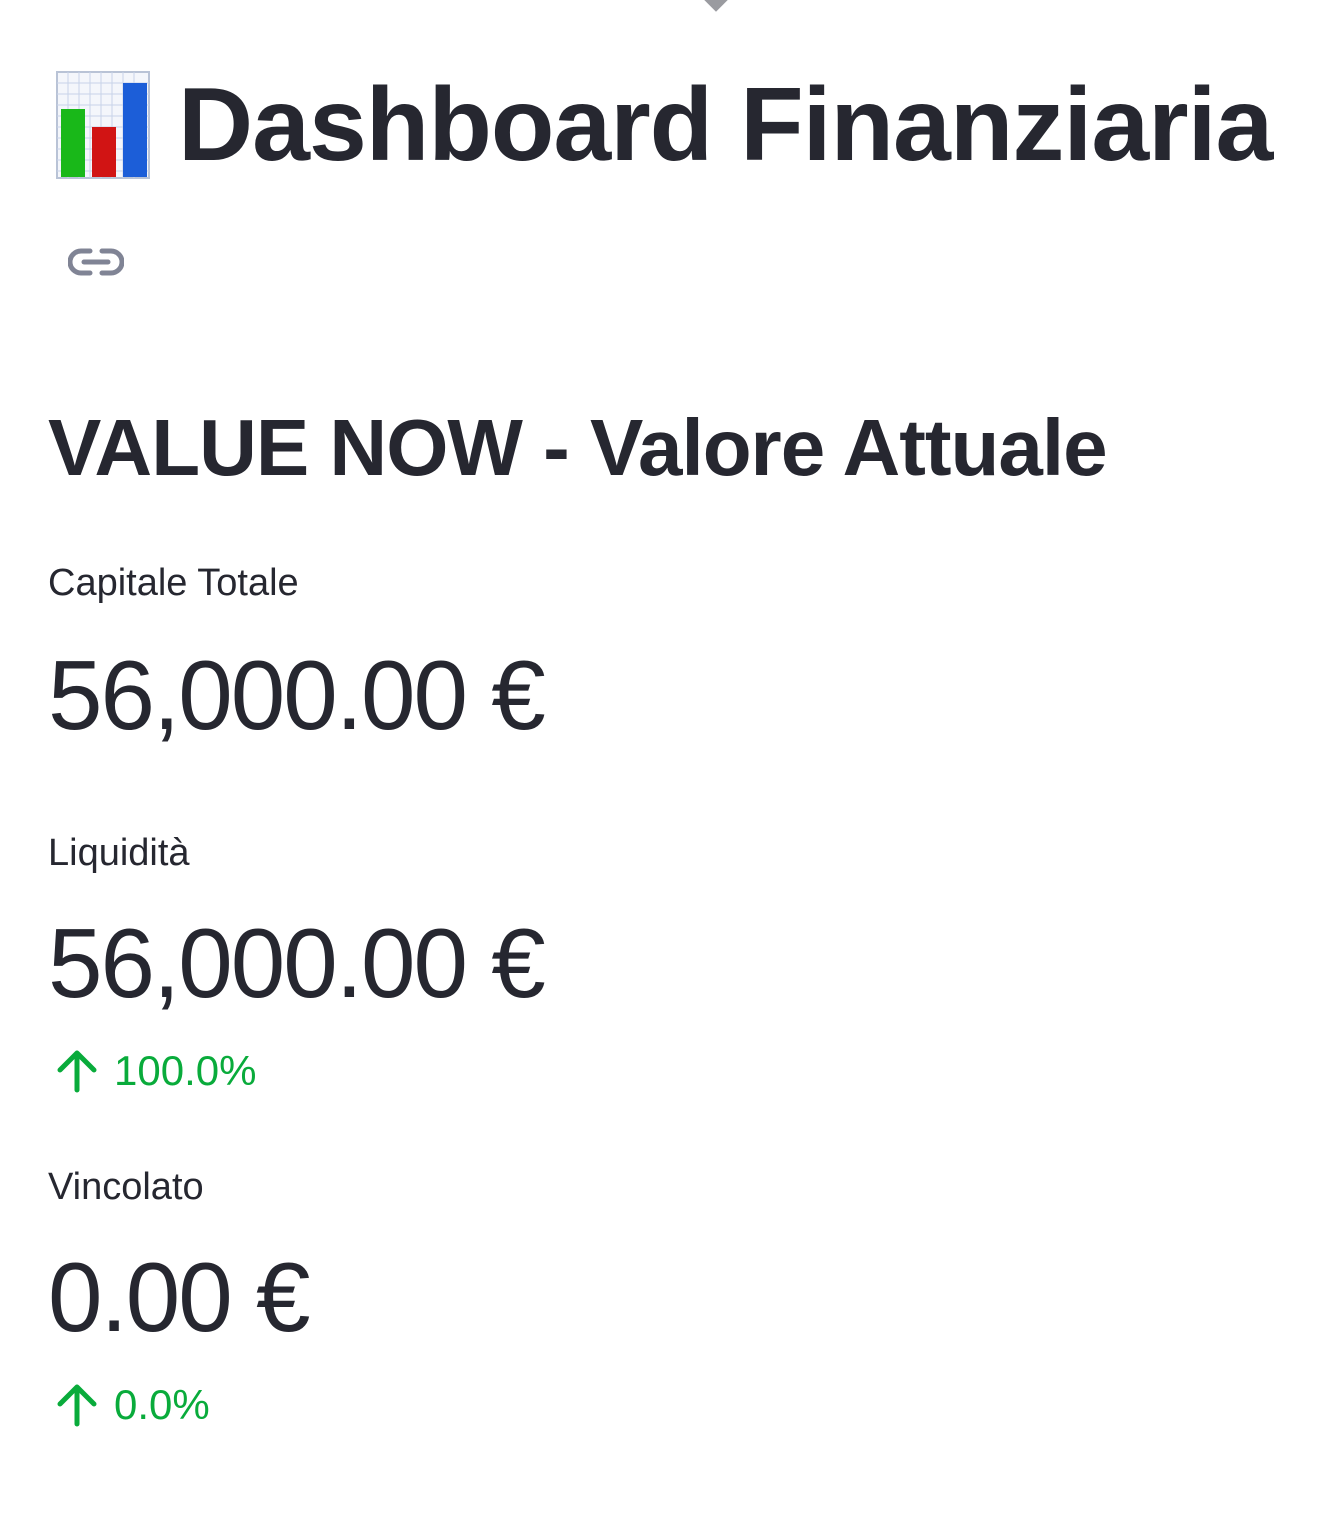 The width and height of the screenshot is (1320, 1513). I want to click on bar-chart-icon, so click(103, 125).